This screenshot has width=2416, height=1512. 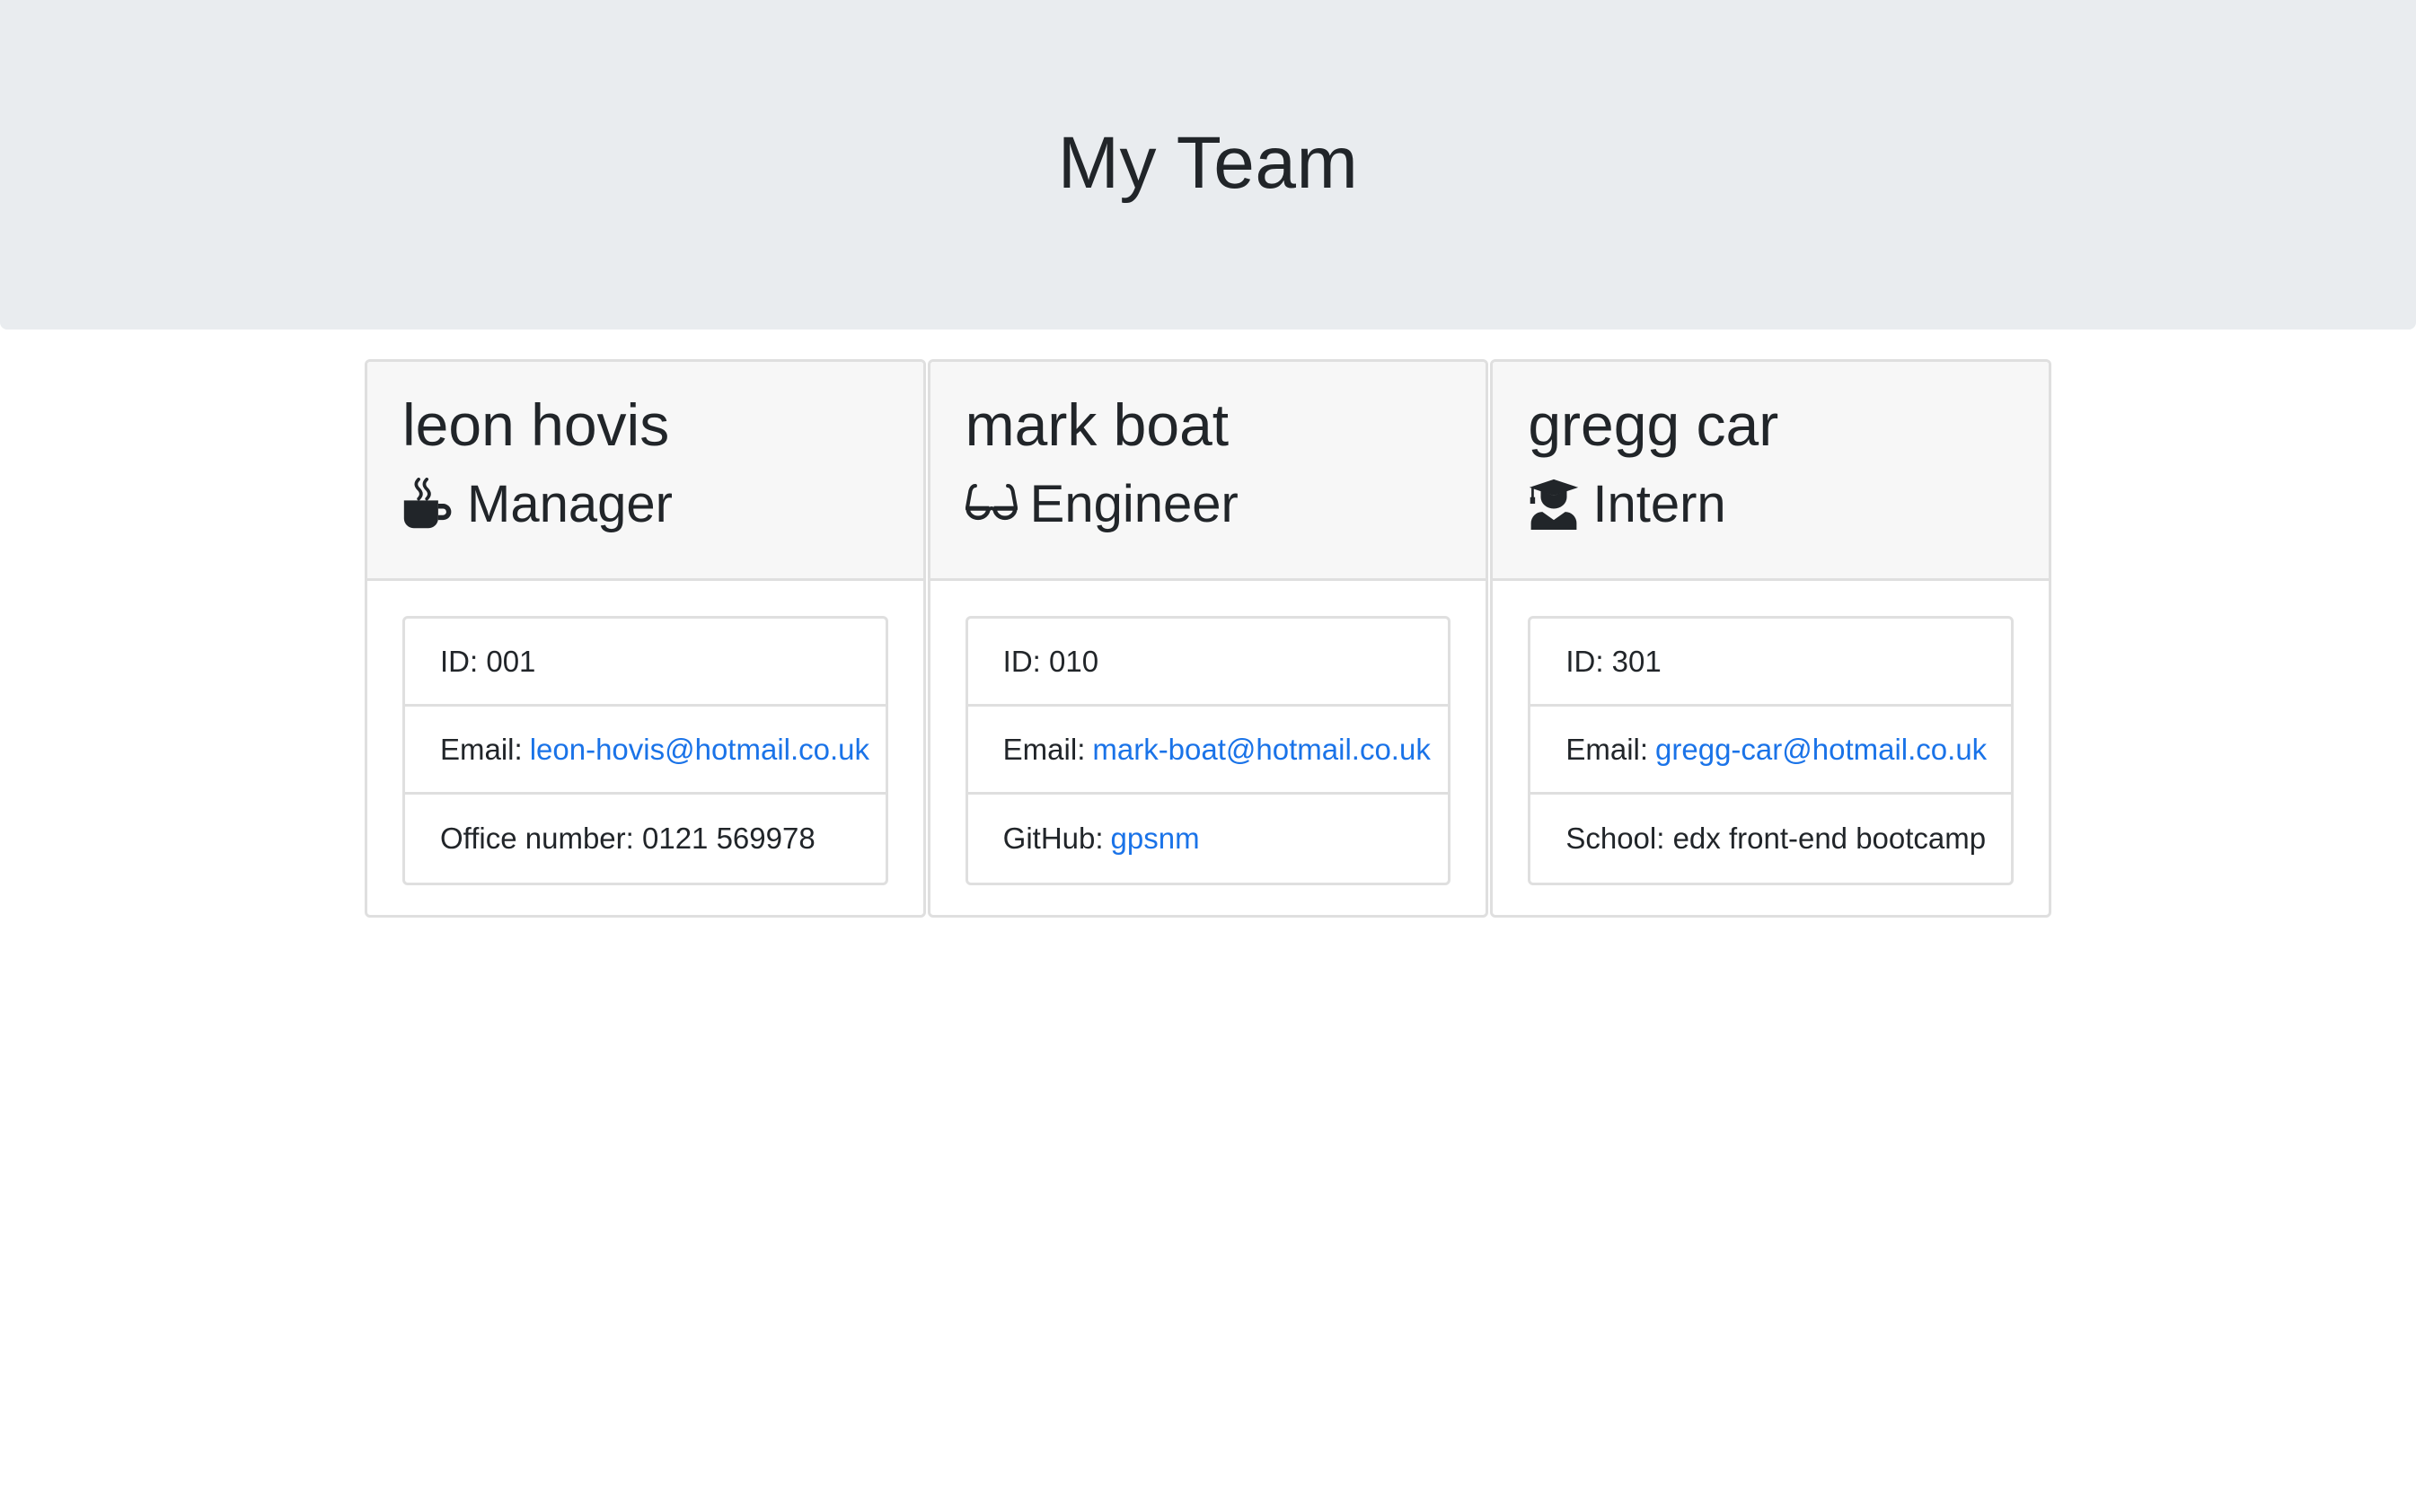 What do you see at coordinates (992, 504) in the screenshot?
I see `glasses-icon` at bounding box center [992, 504].